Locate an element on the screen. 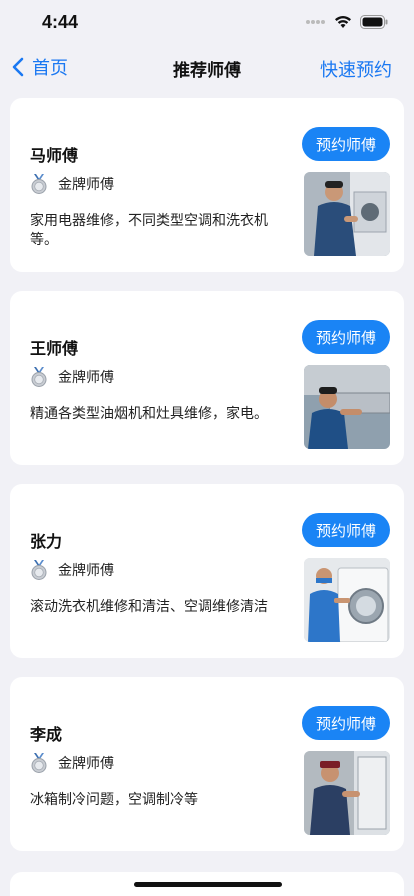 The height and width of the screenshot is (896, 414). technician-range-hood-photo is located at coordinates (347, 407).